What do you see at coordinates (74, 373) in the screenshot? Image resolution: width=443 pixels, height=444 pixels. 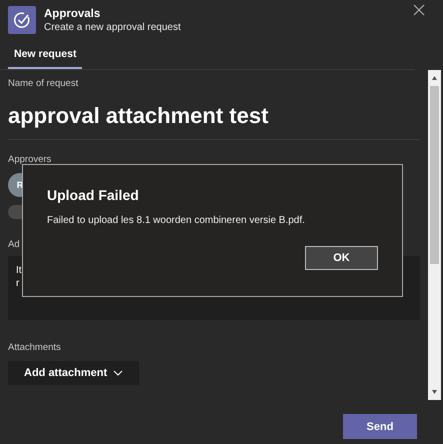 I see `add-attachment-button: Add attachment` at bounding box center [74, 373].